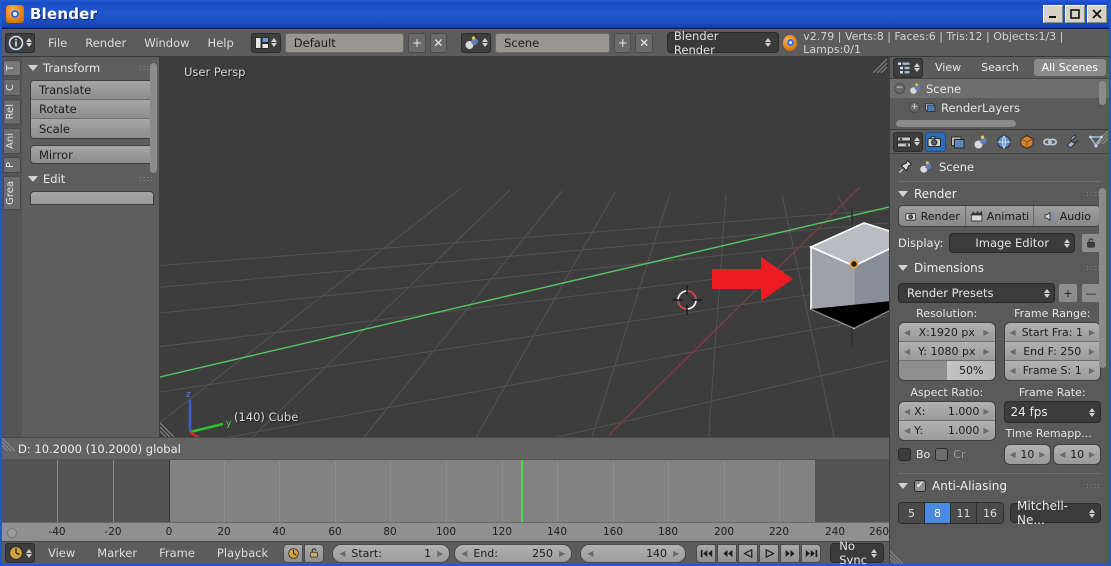  What do you see at coordinates (438, 42) in the screenshot?
I see `delete-screen-button: ✕` at bounding box center [438, 42].